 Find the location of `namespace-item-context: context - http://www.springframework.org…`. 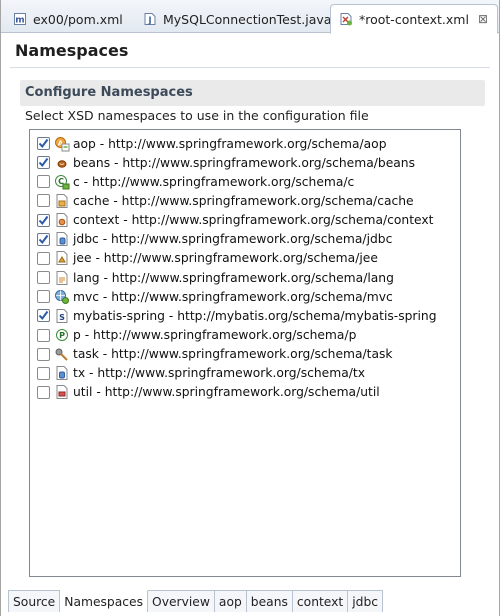

namespace-item-context: context - http://www.springframework.org… is located at coordinates (231, 220).